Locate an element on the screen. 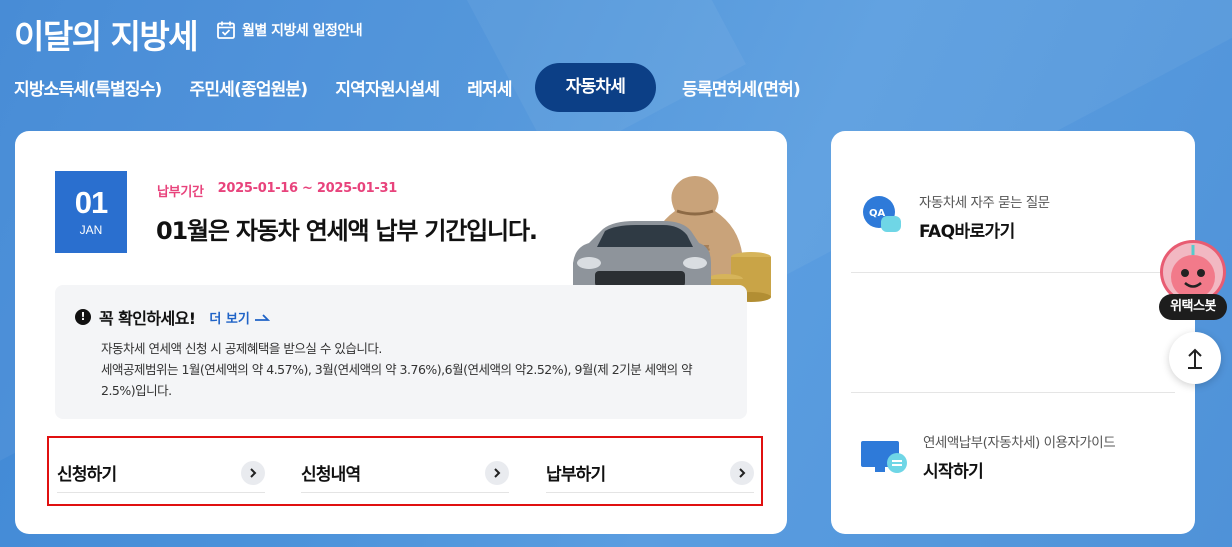 The height and width of the screenshot is (547, 1232). tab-local-income-tax: 지방소득세(특별징수) is located at coordinates (88, 87).